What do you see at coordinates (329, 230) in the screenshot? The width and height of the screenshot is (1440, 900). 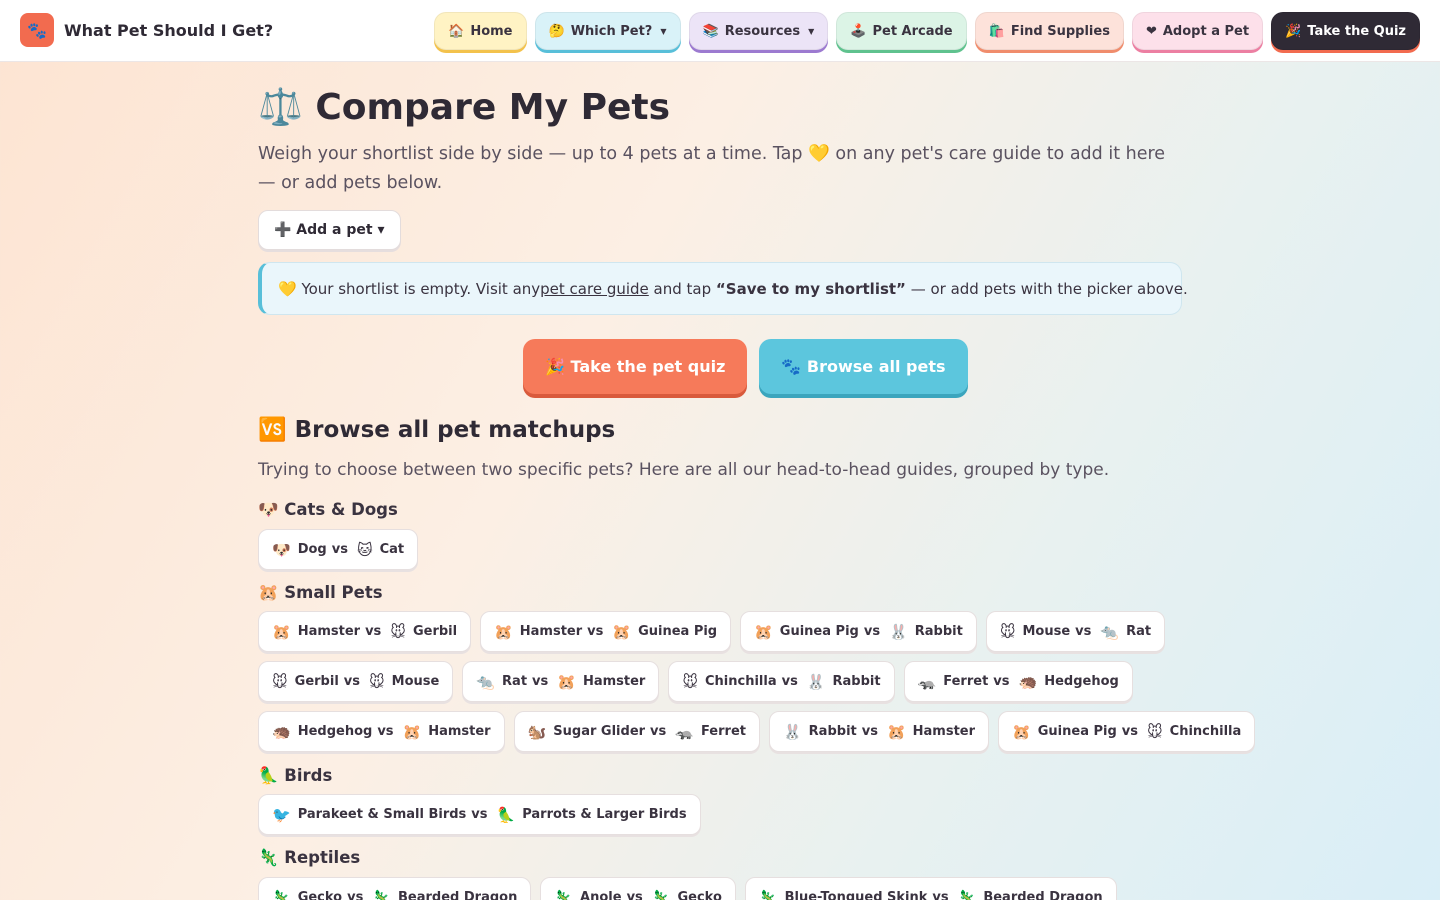 I see `add-pet-dropdown: ➕ Add a pet ▾` at bounding box center [329, 230].